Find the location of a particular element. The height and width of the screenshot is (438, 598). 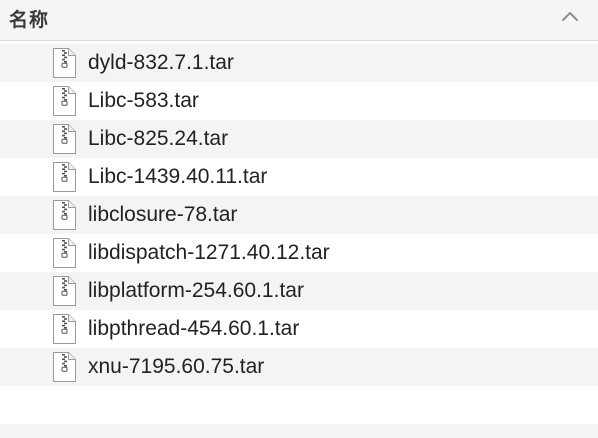

file-row: dyld-832.7.1.tar is located at coordinates (299, 63).